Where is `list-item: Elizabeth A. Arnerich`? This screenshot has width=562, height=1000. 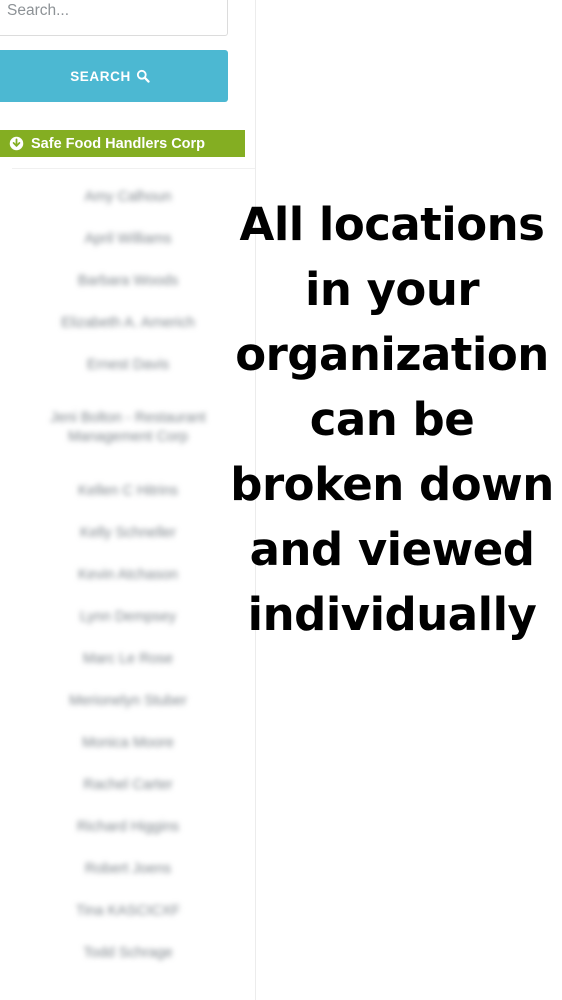 list-item: Elizabeth A. Arnerich is located at coordinates (128, 323).